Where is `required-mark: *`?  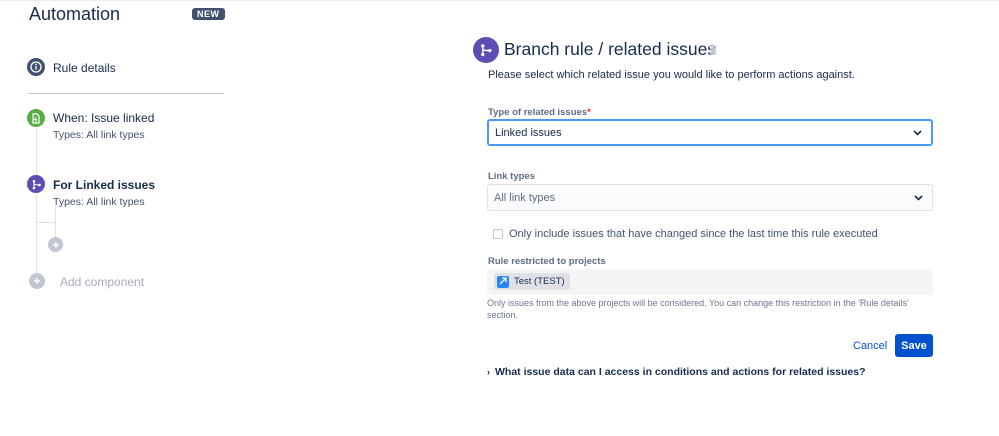
required-mark: * is located at coordinates (589, 112).